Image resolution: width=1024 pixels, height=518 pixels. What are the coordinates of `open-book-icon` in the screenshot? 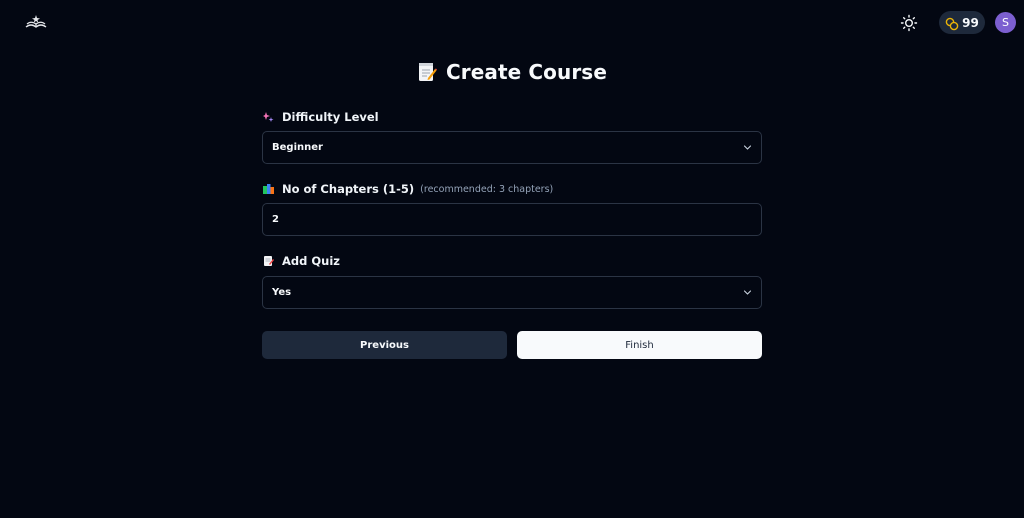 It's located at (36, 22).